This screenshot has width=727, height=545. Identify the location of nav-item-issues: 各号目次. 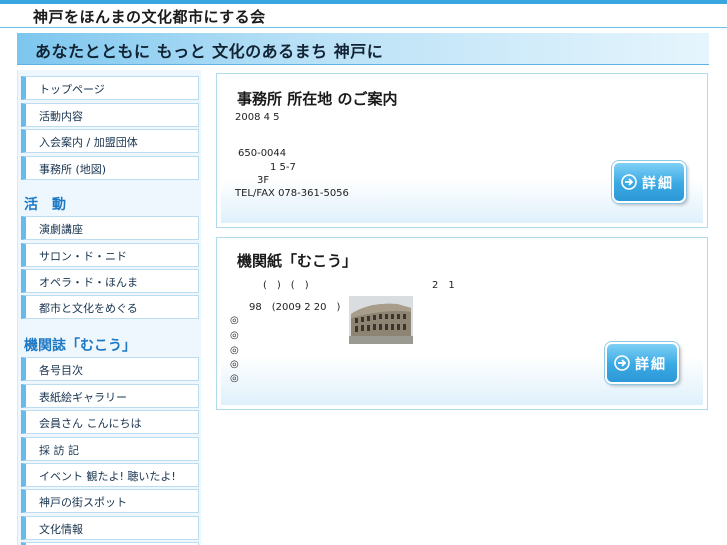
(110, 369).